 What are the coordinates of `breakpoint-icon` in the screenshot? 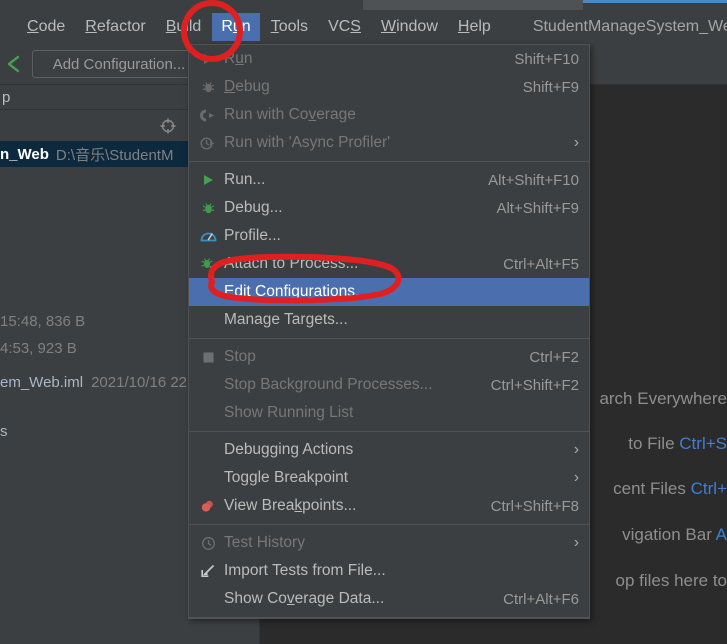 It's located at (208, 506).